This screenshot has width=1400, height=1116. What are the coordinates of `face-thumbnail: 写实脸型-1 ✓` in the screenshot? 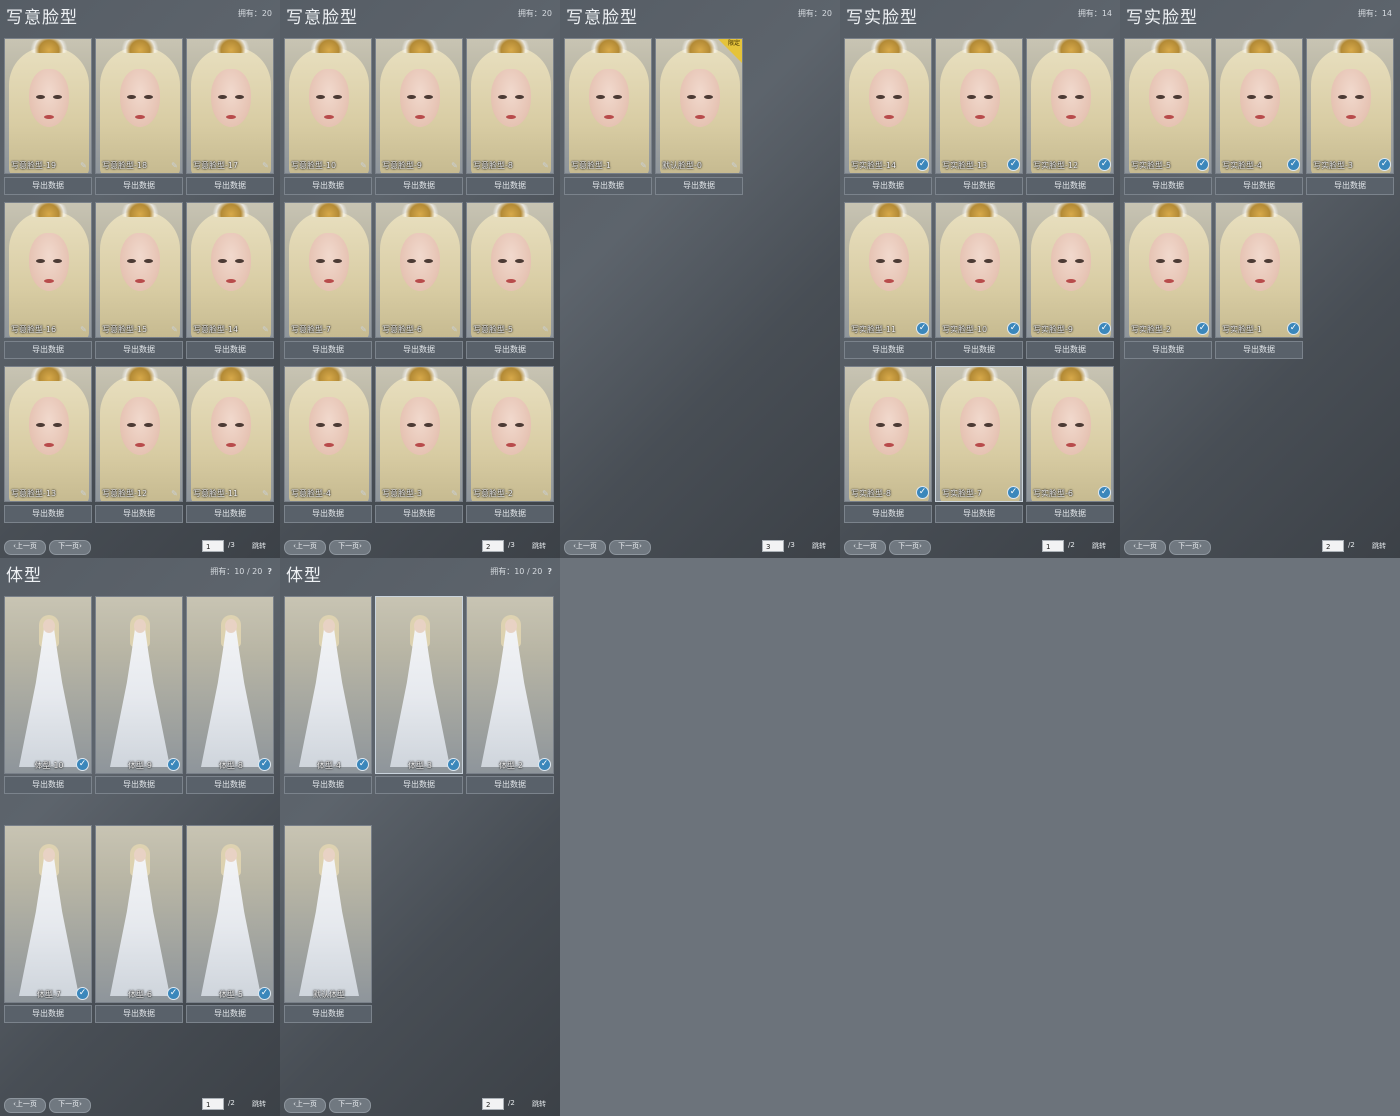 It's located at (1259, 270).